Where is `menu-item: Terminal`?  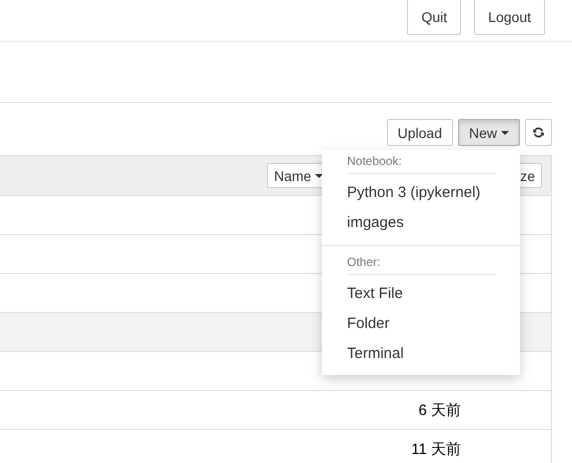 menu-item: Terminal is located at coordinates (421, 354).